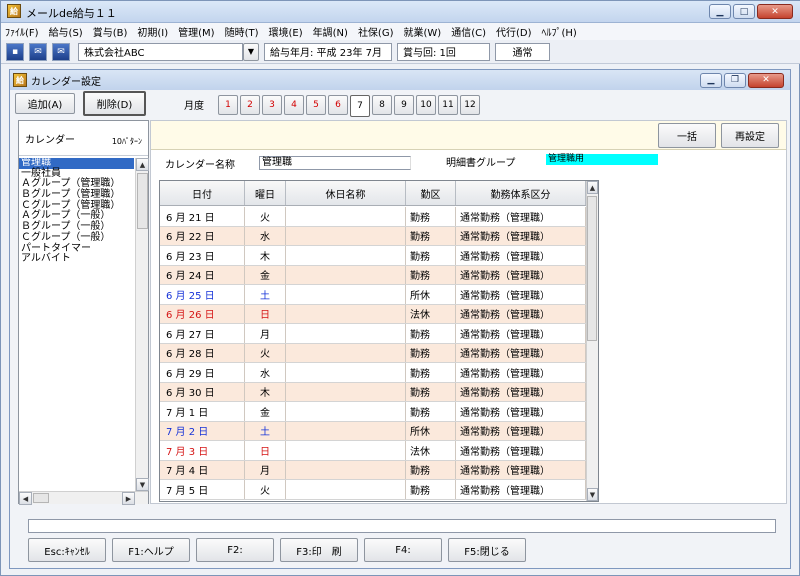  What do you see at coordinates (373, 470) in the screenshot?
I see `table-row: 7 月 4 日月 勤務 通常勤務（管理職）` at bounding box center [373, 470].